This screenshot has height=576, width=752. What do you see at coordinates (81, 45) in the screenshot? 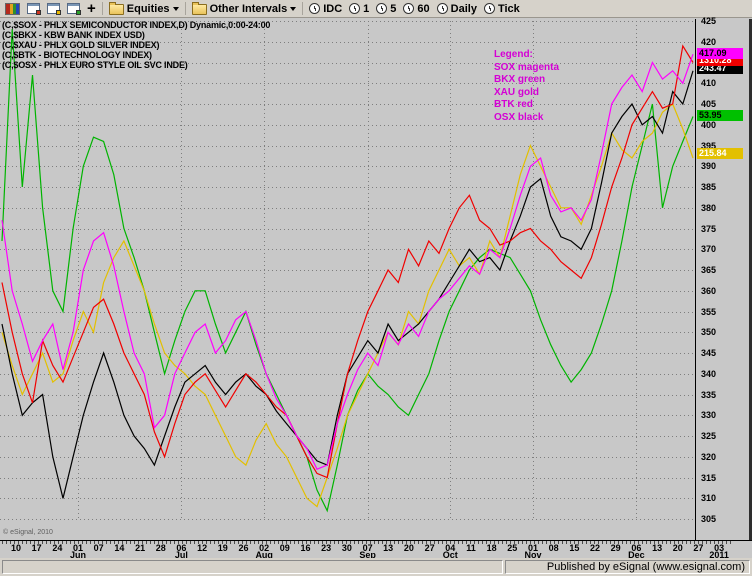
I see `symbol-title-xau: (C,$XAU - PHLX GOLD SILVER INDEX)` at bounding box center [81, 45].